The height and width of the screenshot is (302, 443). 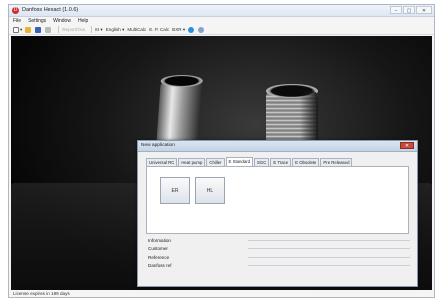 I want to click on close-window-button: ✕, so click(x=424, y=10).